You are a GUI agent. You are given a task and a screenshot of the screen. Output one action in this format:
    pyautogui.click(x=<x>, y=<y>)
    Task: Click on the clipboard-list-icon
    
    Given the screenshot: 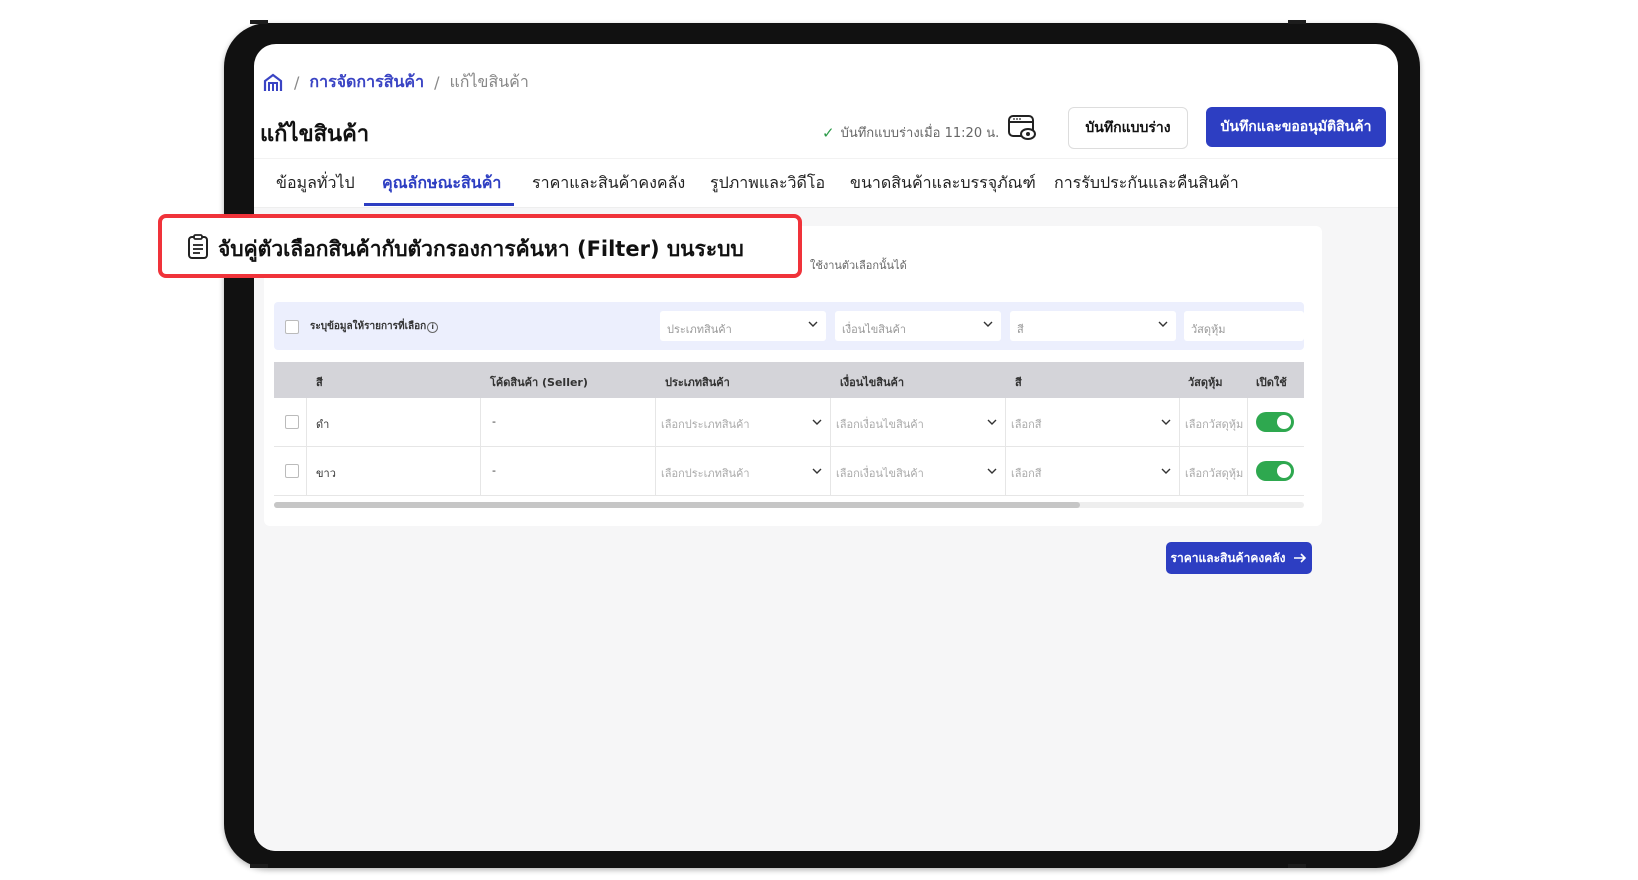 What is the action you would take?
    pyautogui.click(x=198, y=246)
    